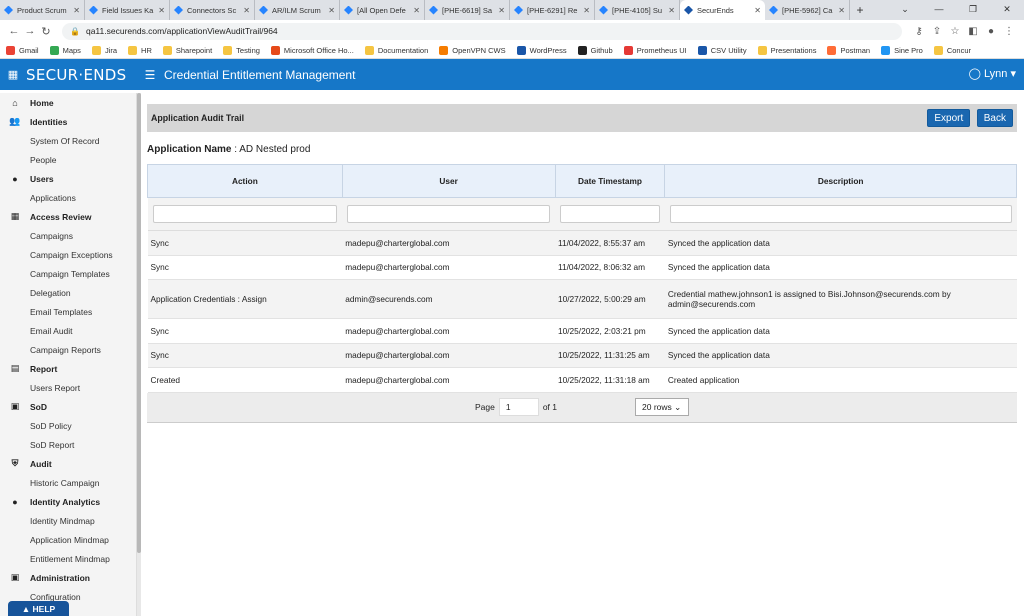 This screenshot has height=616, width=1024. I want to click on sidebar-item-campaigns: Campaigns, so click(68, 235).